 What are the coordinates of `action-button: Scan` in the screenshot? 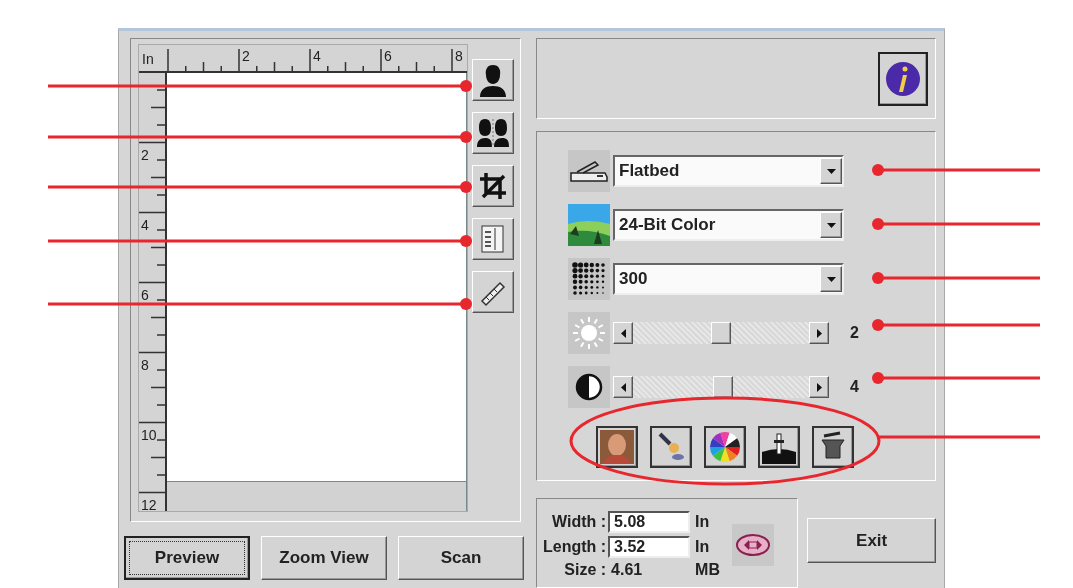 It's located at (461, 558).